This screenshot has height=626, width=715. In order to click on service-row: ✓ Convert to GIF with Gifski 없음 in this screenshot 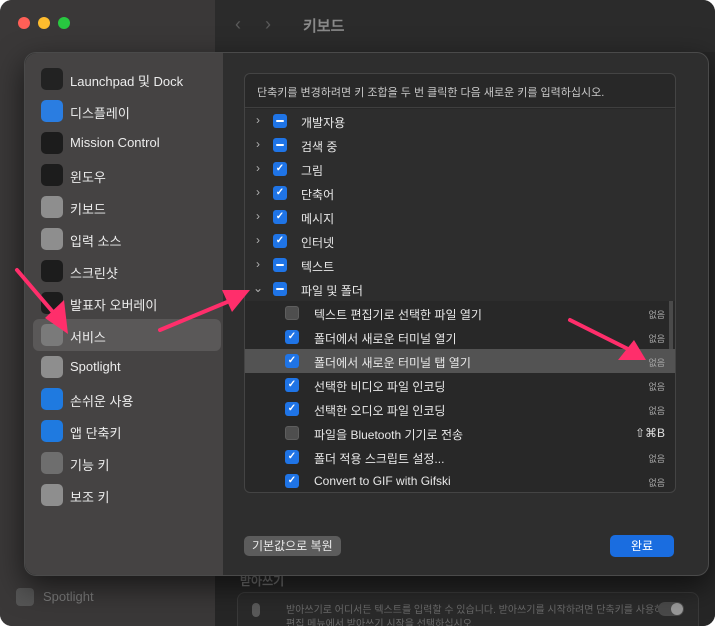, I will do `click(460, 480)`.